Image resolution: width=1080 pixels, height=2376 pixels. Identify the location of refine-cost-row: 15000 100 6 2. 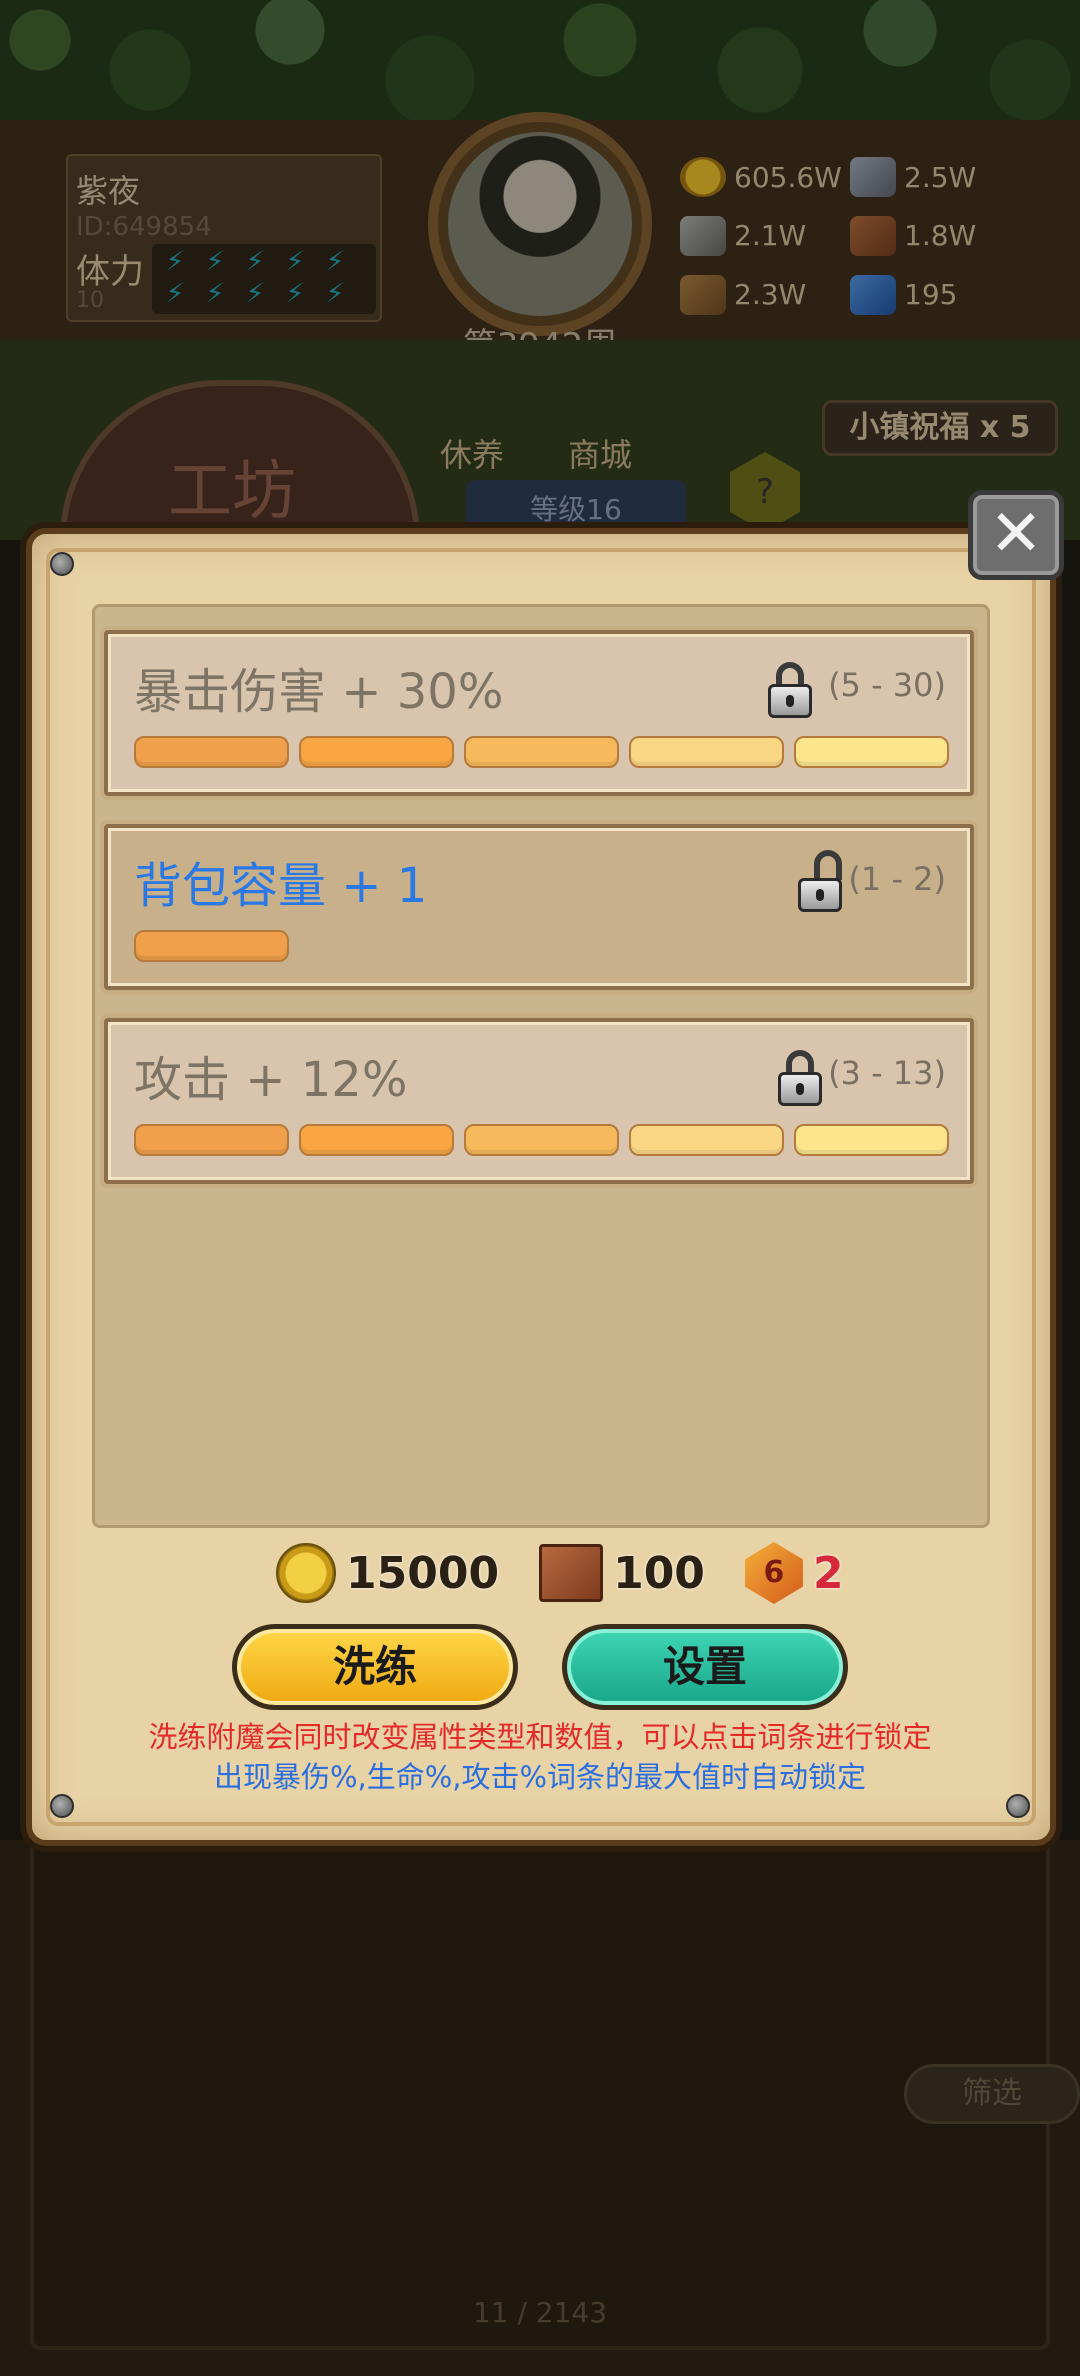
(560, 1573).